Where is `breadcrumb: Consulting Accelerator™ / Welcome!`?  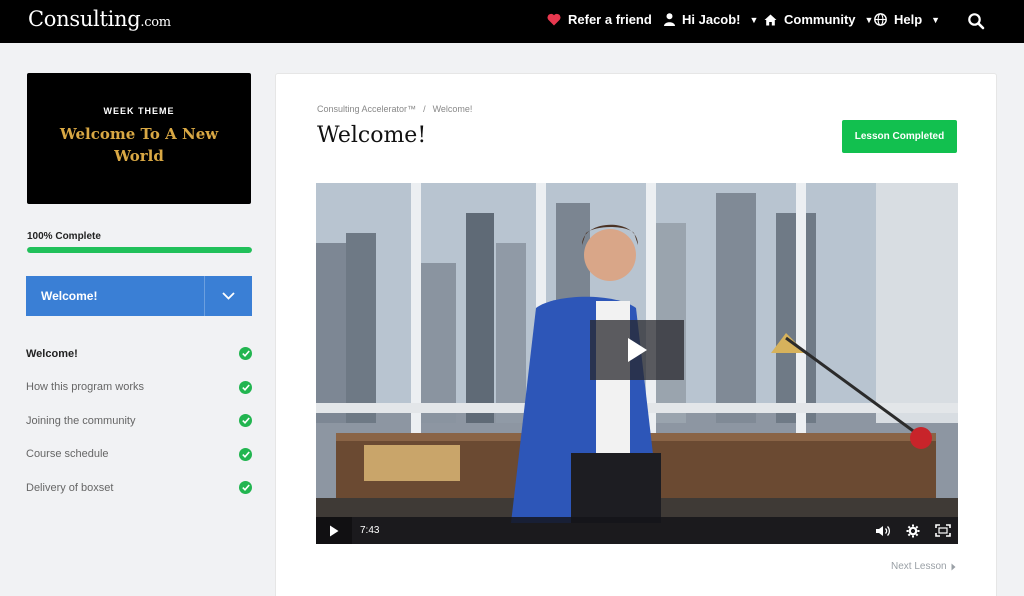 breadcrumb: Consulting Accelerator™ / Welcome! is located at coordinates (394, 109).